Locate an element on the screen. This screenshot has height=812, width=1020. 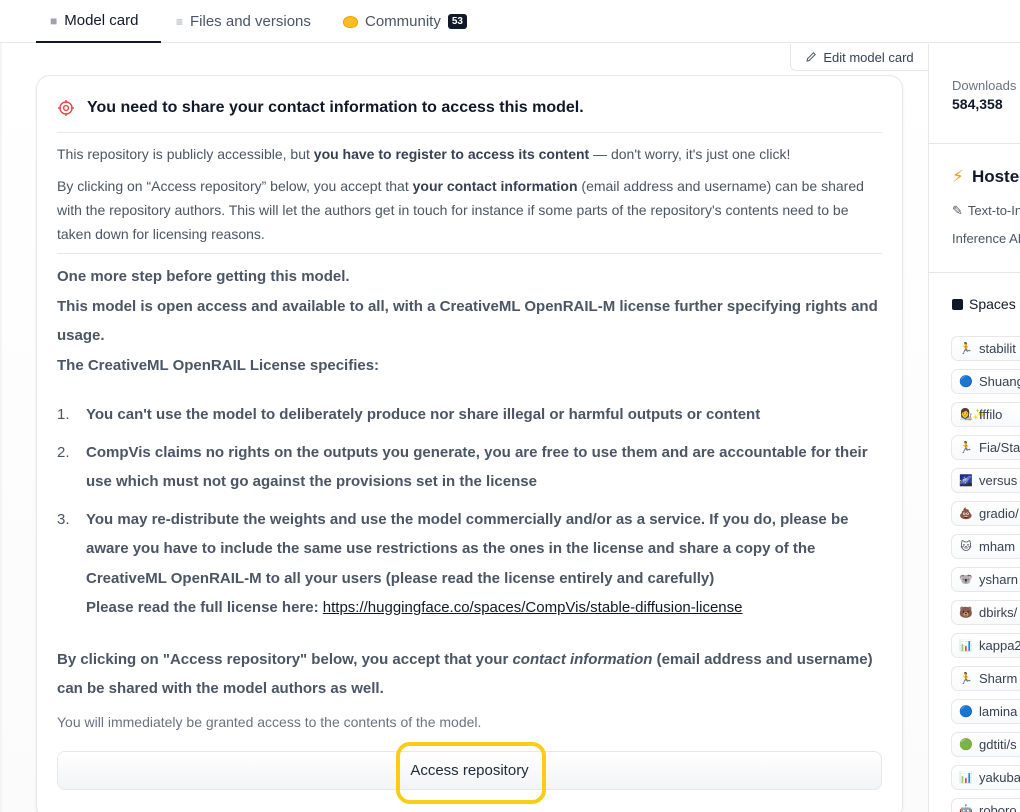
edit-model-card-button: Edit model card is located at coordinates (859, 57).